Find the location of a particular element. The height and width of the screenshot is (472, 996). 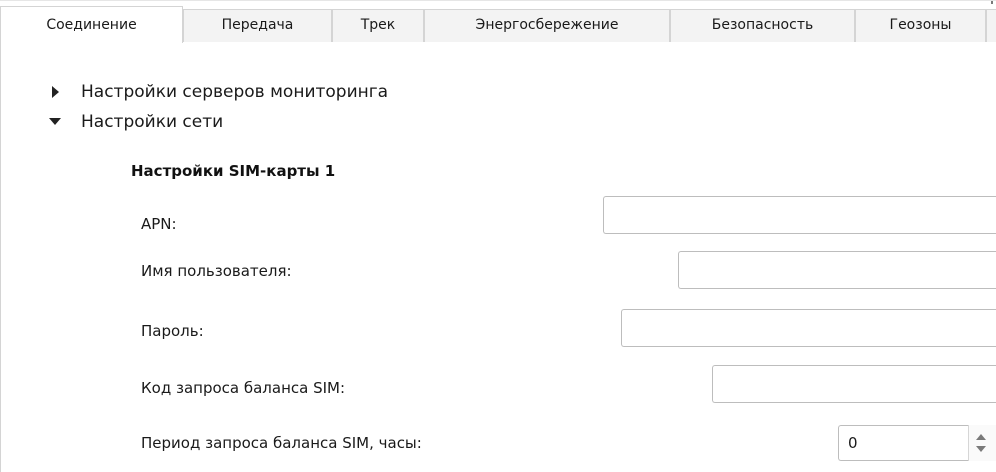

spinbox-buttons is located at coordinates (982, 443).